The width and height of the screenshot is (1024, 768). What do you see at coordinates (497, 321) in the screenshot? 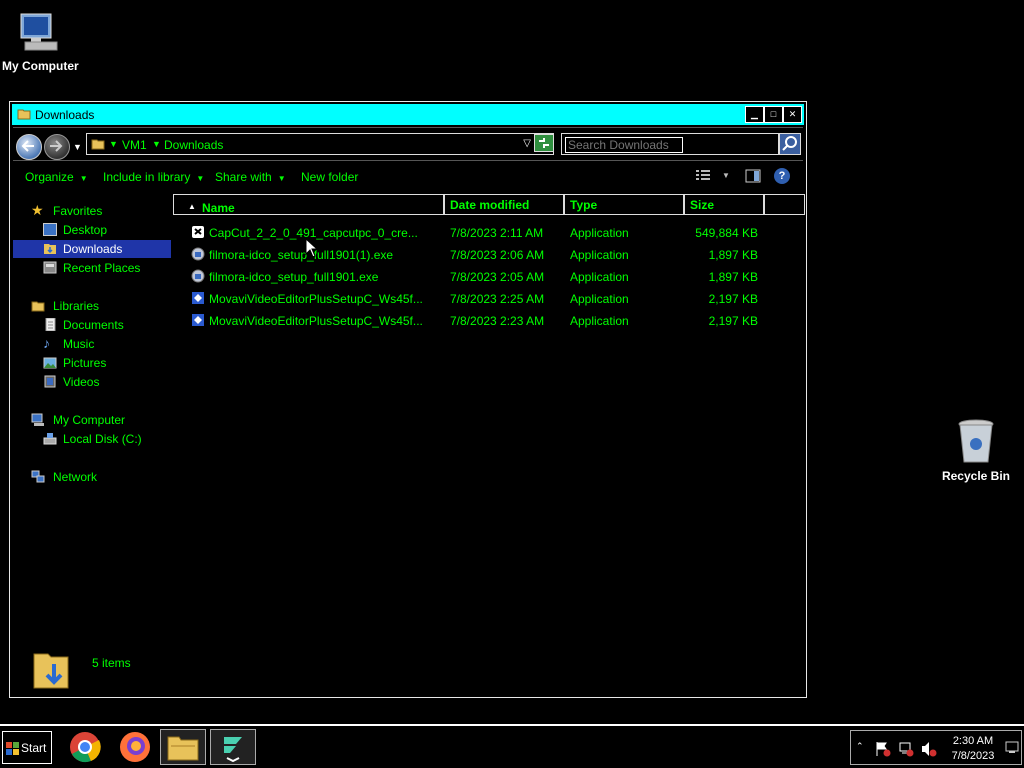
I see `file-date: 7/8/2023 2:23 AM` at bounding box center [497, 321].